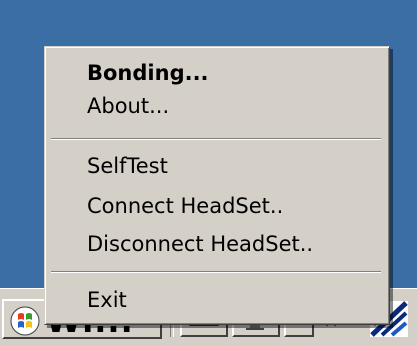  What do you see at coordinates (185, 206) in the screenshot?
I see `menu-item-connect-headset: Connect HeadSet..` at bounding box center [185, 206].